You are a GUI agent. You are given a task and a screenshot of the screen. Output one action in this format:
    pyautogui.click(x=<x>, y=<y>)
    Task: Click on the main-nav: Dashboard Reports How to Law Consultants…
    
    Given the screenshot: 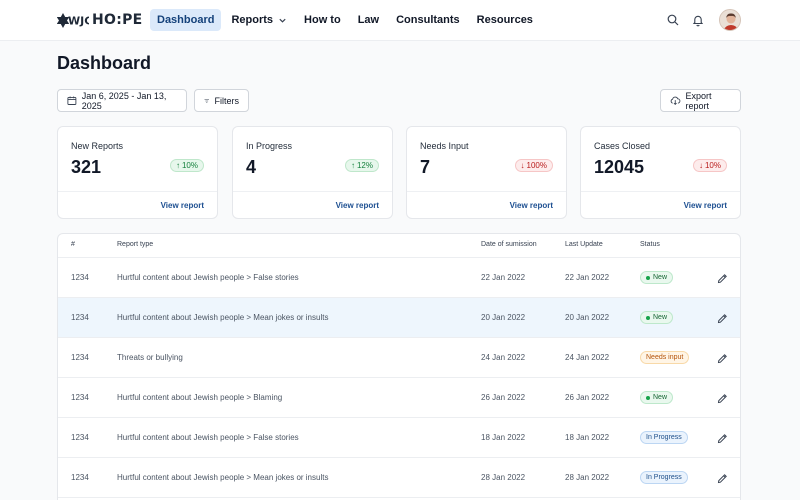 What is the action you would take?
    pyautogui.click(x=346, y=20)
    